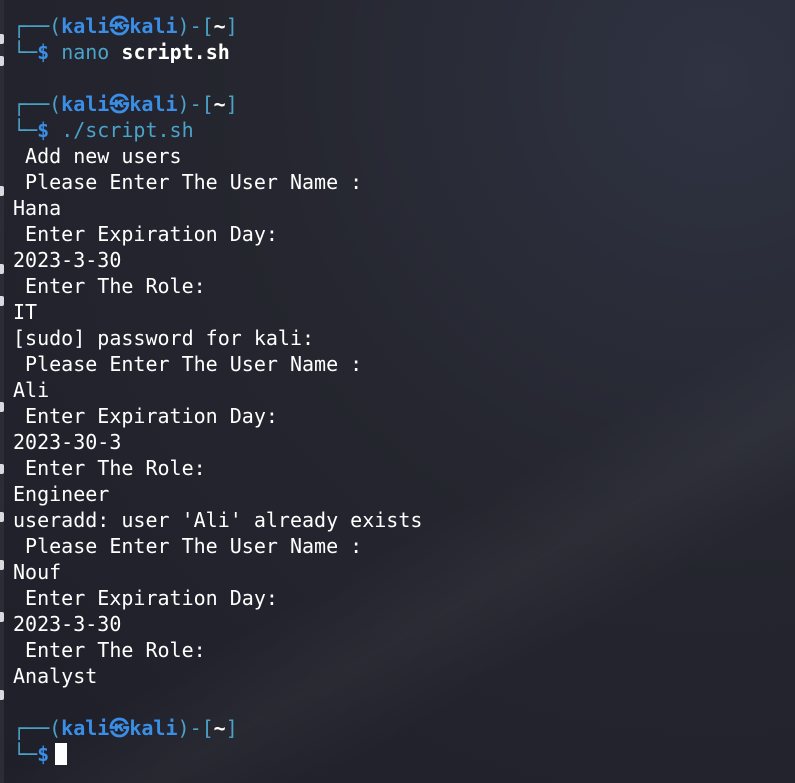 The height and width of the screenshot is (783, 795). I want to click on text-cursor, so click(61, 754).